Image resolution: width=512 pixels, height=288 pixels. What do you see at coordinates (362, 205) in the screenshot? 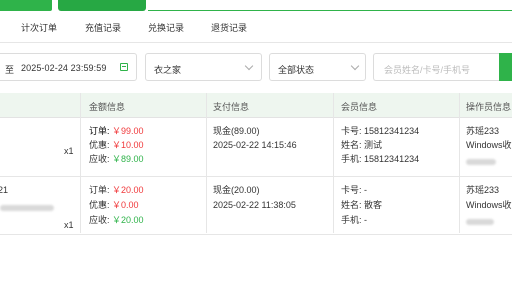
I see `member-name: 姓名: 散客` at bounding box center [362, 205].